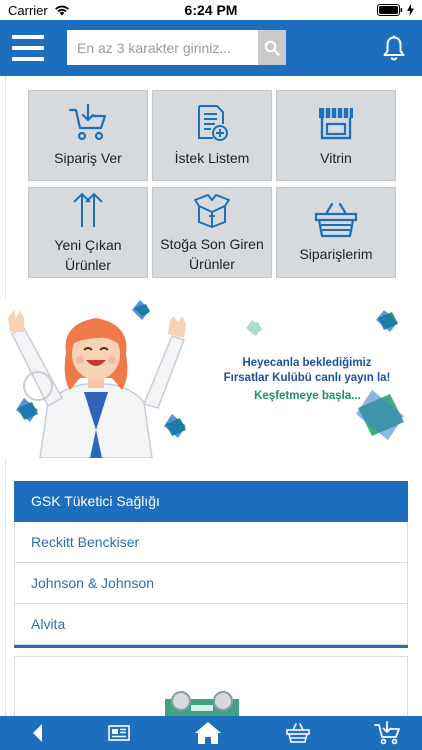  What do you see at coordinates (307, 378) in the screenshot?
I see `banner-line-2: Fırsatlar Kulübü canlı yayın la!` at bounding box center [307, 378].